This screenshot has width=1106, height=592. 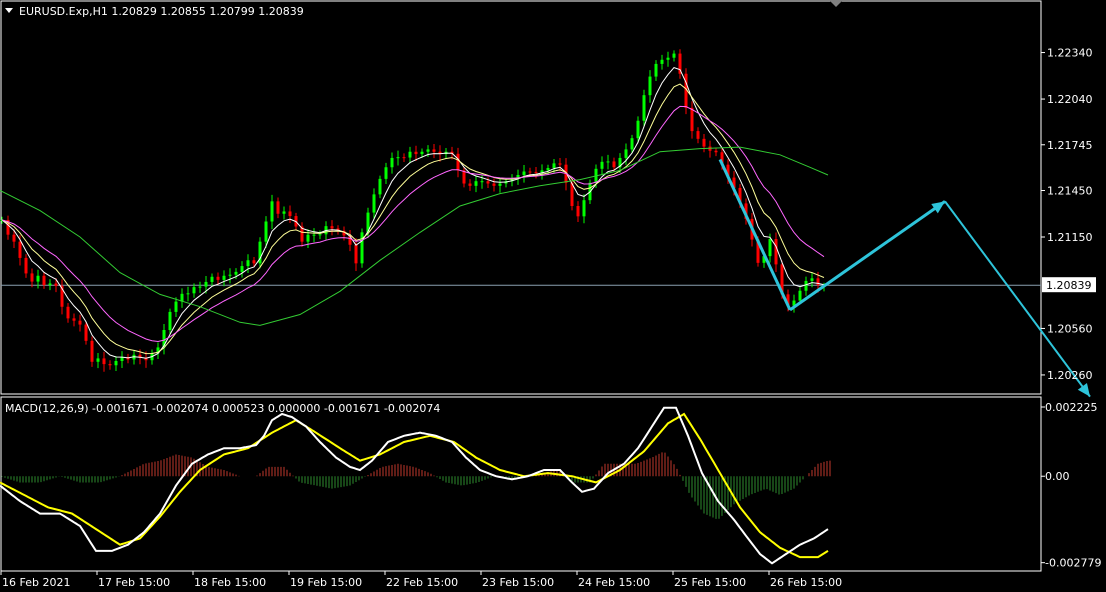 I want to click on y-tick-label: 1.20260, so click(x=1070, y=375).